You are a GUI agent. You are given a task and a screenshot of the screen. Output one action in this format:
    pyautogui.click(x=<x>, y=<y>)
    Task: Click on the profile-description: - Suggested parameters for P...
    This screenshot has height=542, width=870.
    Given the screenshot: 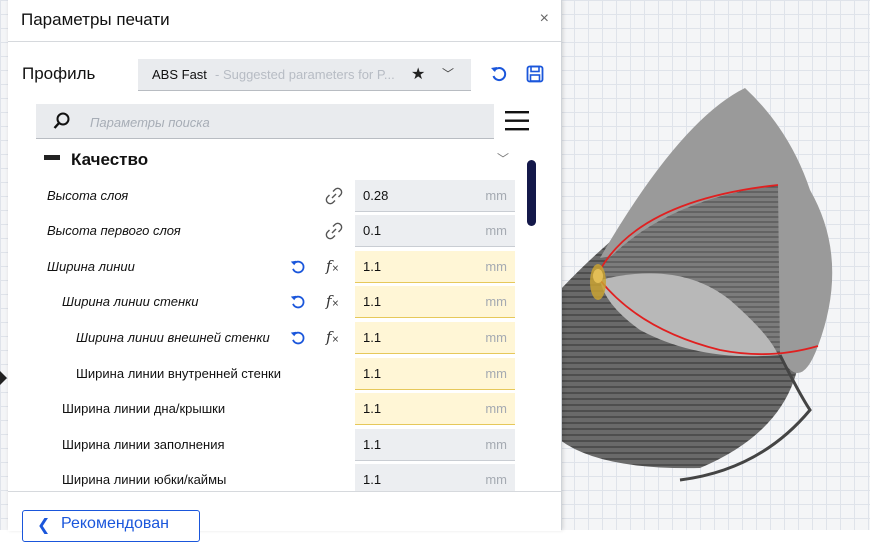 What is the action you would take?
    pyautogui.click(x=305, y=74)
    